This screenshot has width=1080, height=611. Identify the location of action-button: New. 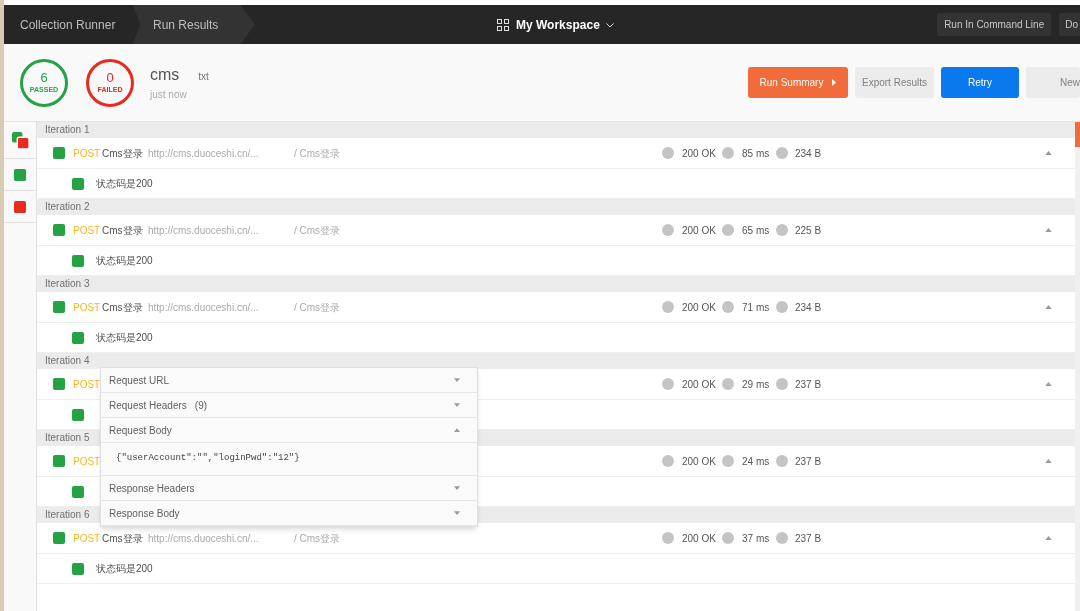
(1053, 82).